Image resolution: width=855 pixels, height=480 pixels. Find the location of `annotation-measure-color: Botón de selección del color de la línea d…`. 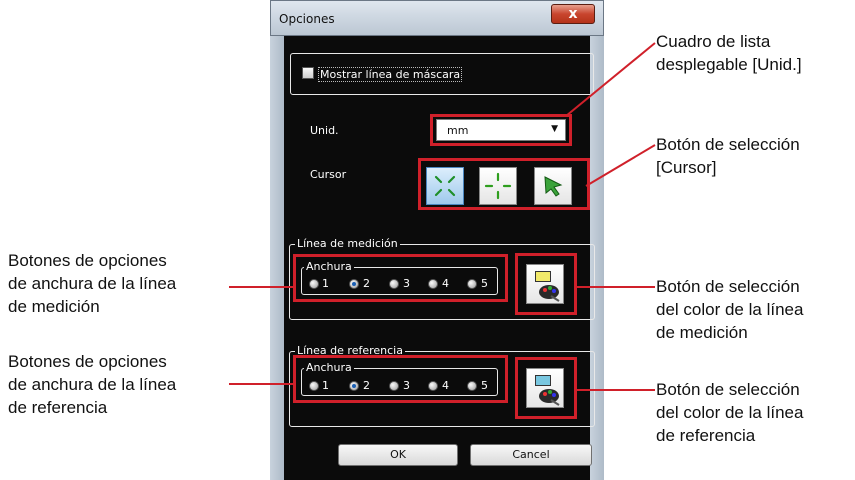

annotation-measure-color: Botón de selección del color de la línea d… is located at coordinates (730, 309).